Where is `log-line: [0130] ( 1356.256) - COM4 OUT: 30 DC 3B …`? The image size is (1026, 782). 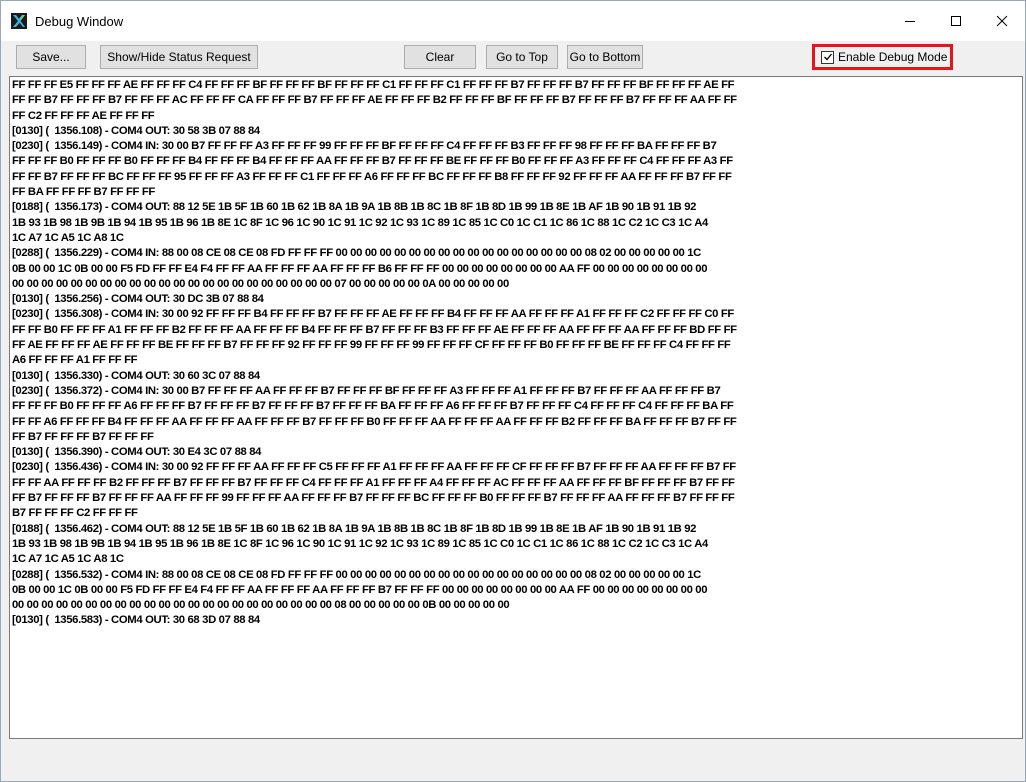 log-line: [0130] ( 1356.256) - COM4 OUT: 30 DC 3B … is located at coordinates (138, 299).